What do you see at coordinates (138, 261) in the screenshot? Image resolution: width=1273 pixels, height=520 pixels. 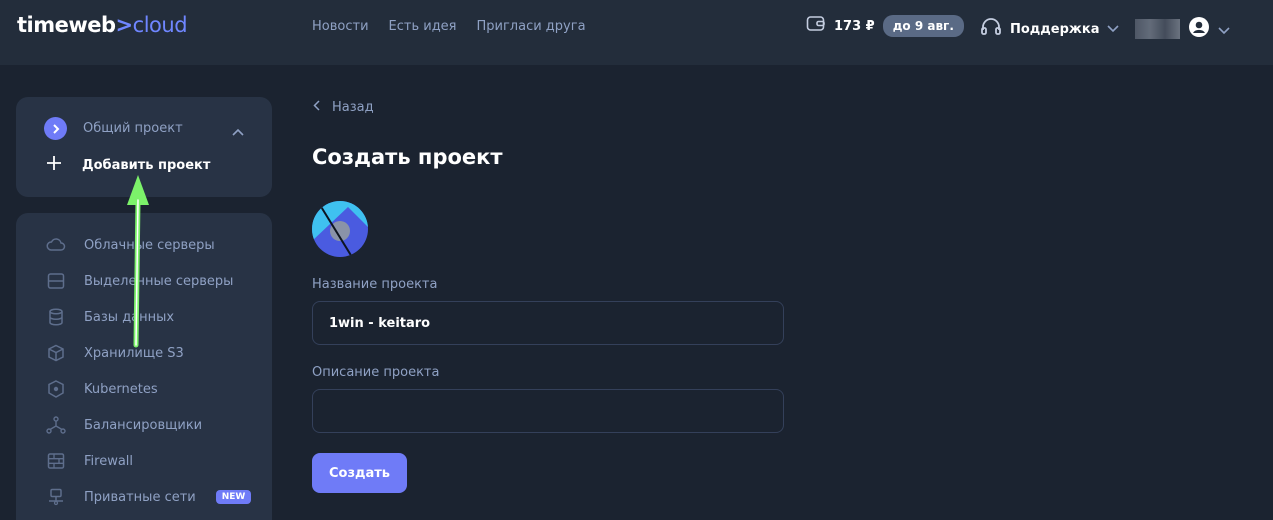 I see `annotation-arrow` at bounding box center [138, 261].